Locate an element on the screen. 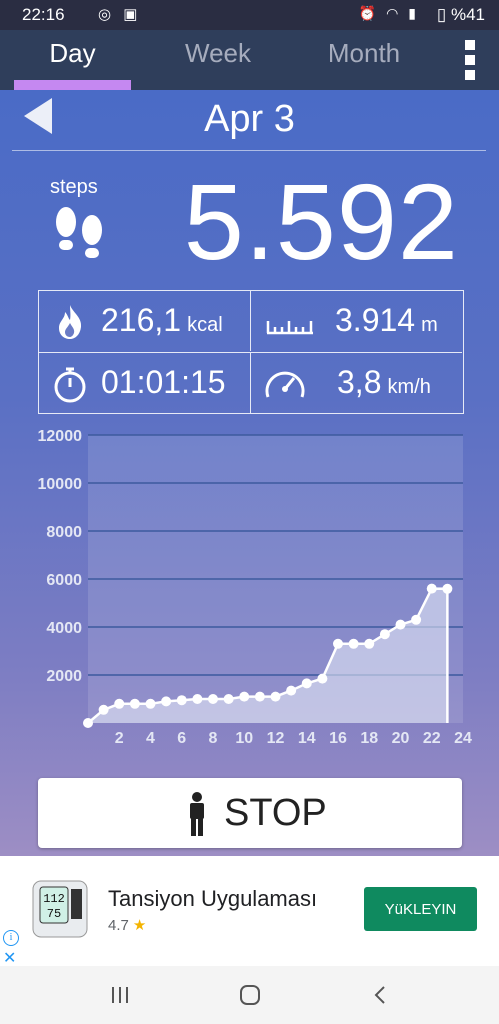 This screenshot has height=1024, width=499. alarm-icon: ⏰ is located at coordinates (369, 13).